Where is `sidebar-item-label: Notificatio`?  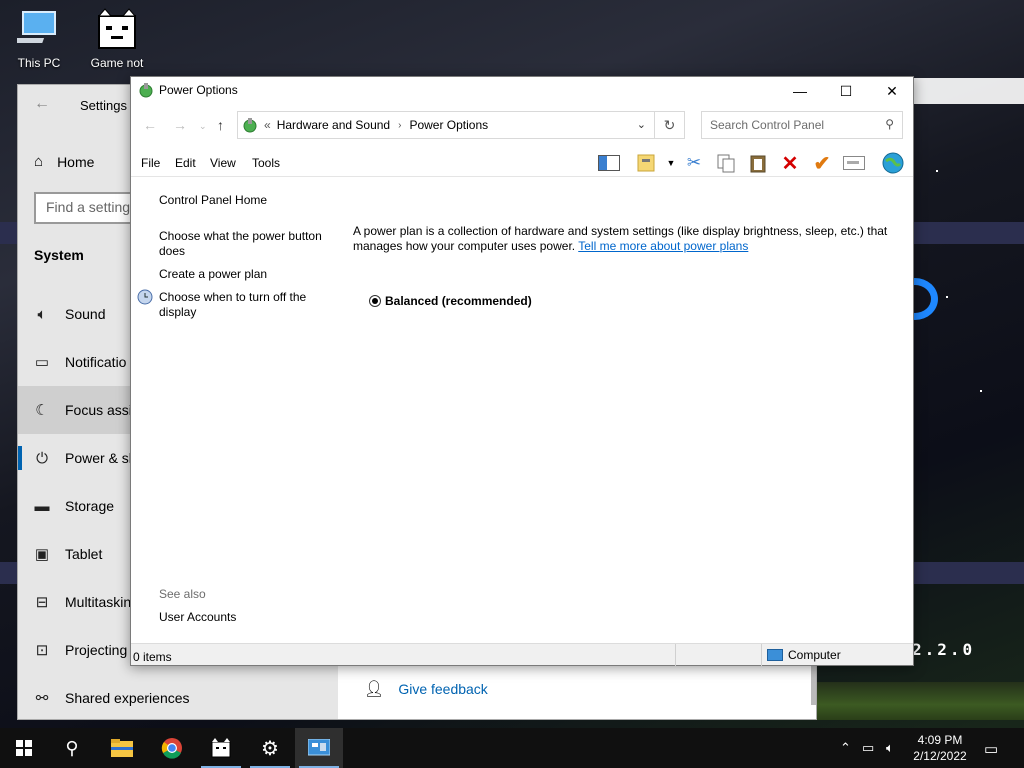 sidebar-item-label: Notificatio is located at coordinates (96, 362).